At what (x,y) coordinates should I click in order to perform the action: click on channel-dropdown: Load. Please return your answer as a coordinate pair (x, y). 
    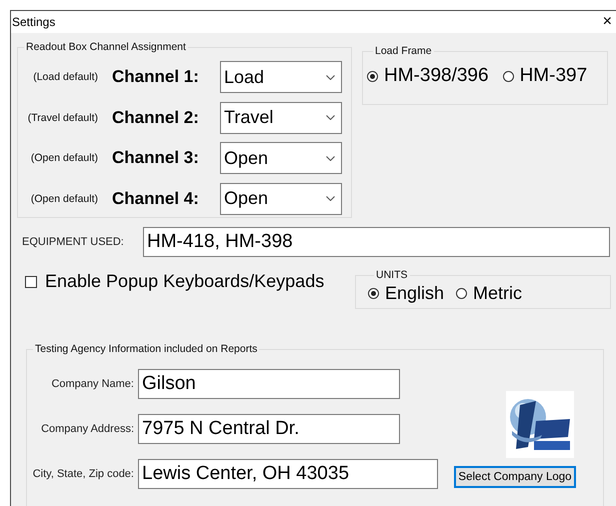
    Looking at the image, I should click on (281, 77).